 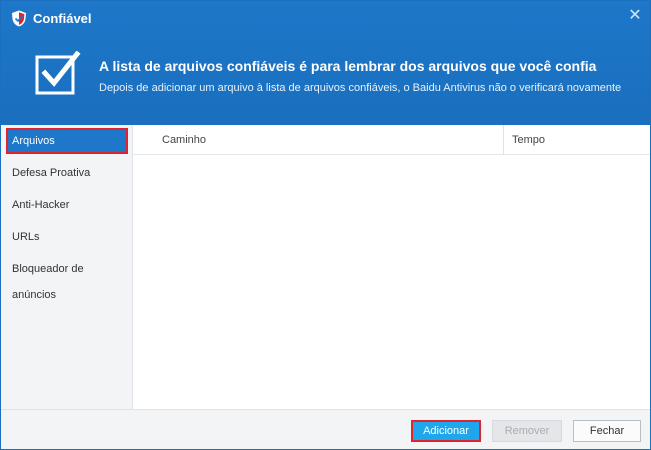 I want to click on sidebar-item-anti-hacker: Anti-Hacker, so click(x=67, y=205).